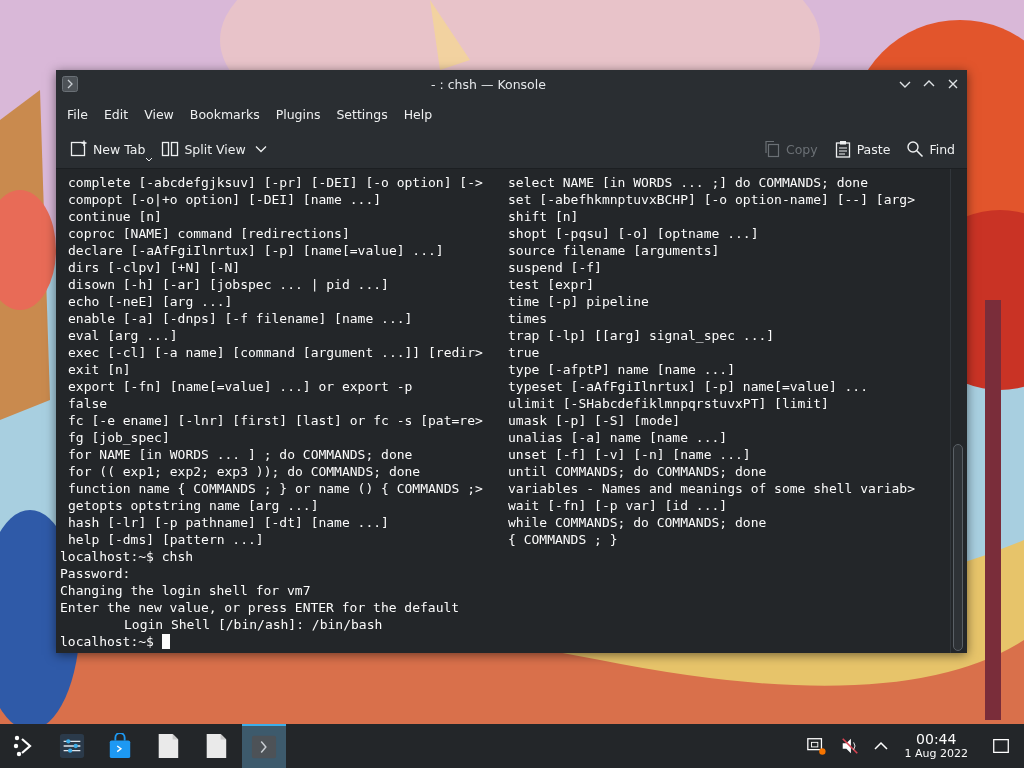  Describe the element at coordinates (166, 539) in the screenshot. I see `terminal-line: help [-dms] [pattern ...]` at that location.